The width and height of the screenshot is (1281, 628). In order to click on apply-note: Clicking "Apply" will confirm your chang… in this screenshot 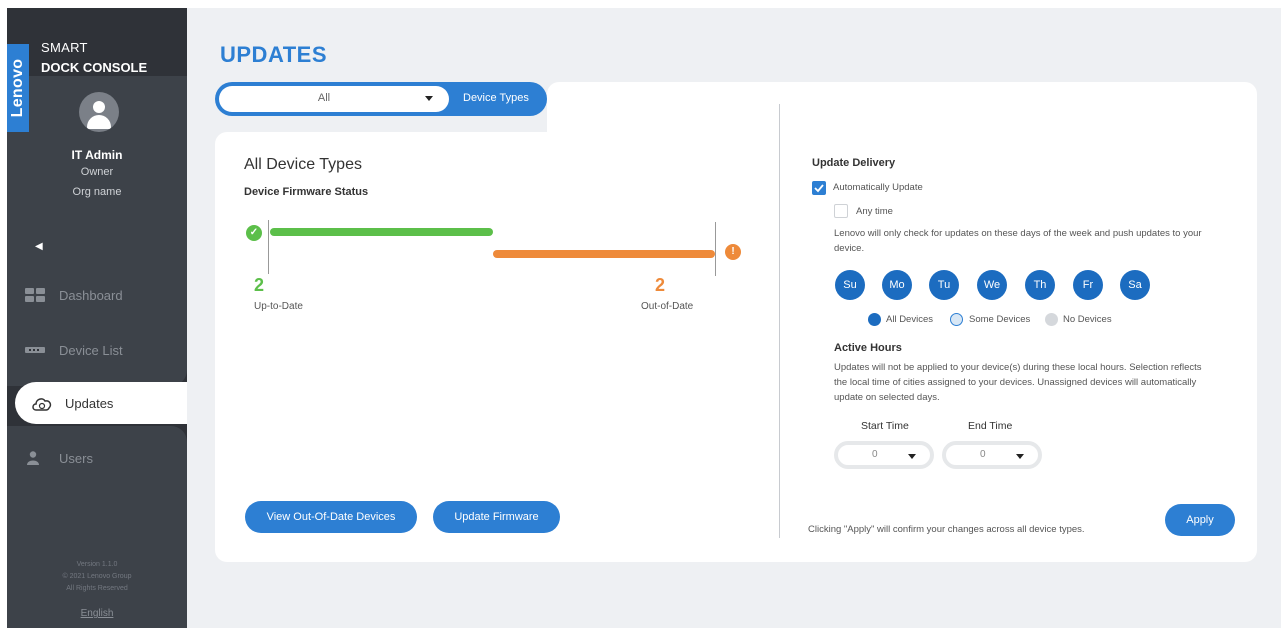, I will do `click(946, 529)`.